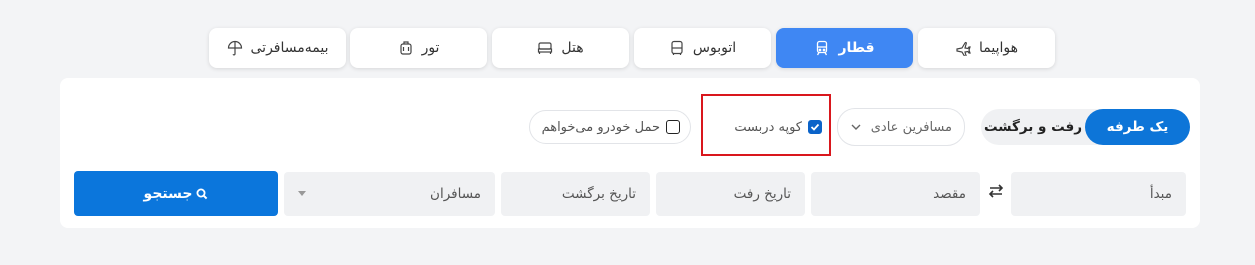 The height and width of the screenshot is (265, 1255). I want to click on tab-label: قطار, so click(856, 48).